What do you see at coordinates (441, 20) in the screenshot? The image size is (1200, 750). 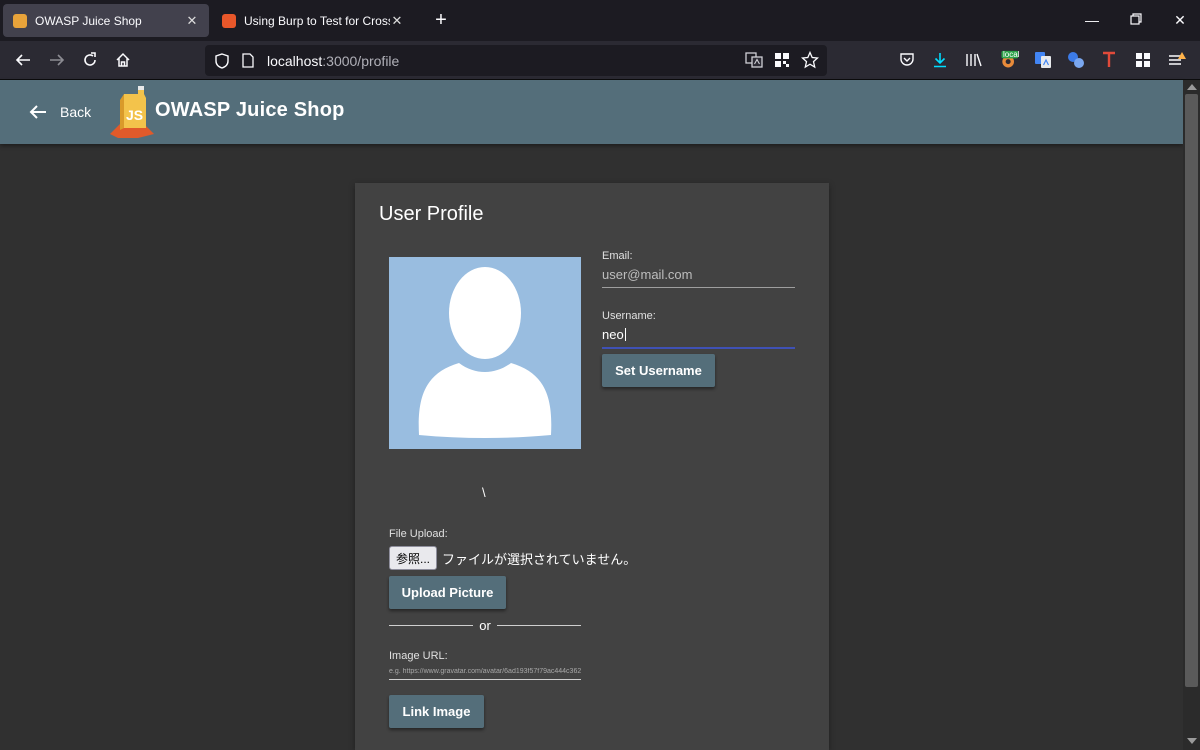 I see `new-tab-plus-icon: +` at bounding box center [441, 20].